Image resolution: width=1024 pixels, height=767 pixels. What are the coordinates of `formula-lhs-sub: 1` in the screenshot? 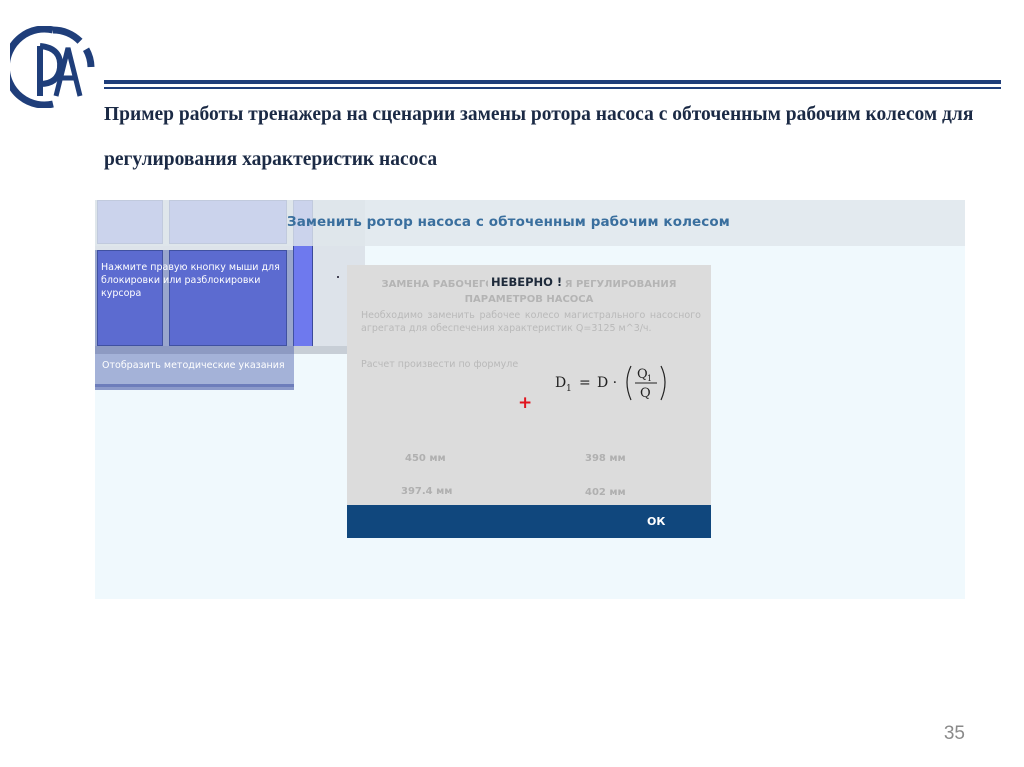 It's located at (569, 389).